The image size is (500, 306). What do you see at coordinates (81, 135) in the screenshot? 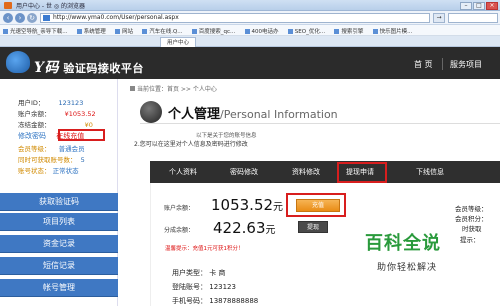
I see `recharge-highlight` at bounding box center [81, 135].